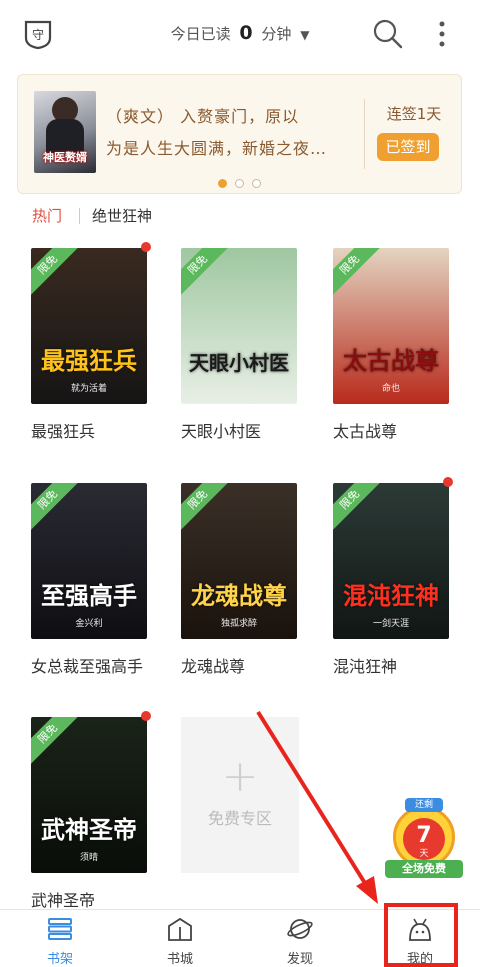 This screenshot has height=967, width=480. What do you see at coordinates (246, 33) in the screenshot?
I see `read-minutes: 0` at bounding box center [246, 33].